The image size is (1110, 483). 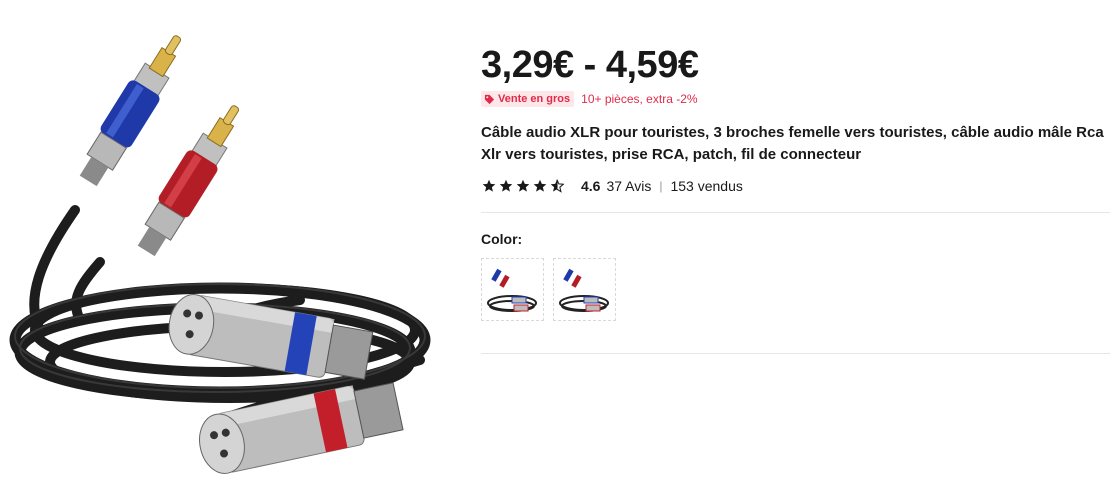 What do you see at coordinates (628, 186) in the screenshot?
I see `reviews-link: 37 Avis` at bounding box center [628, 186].